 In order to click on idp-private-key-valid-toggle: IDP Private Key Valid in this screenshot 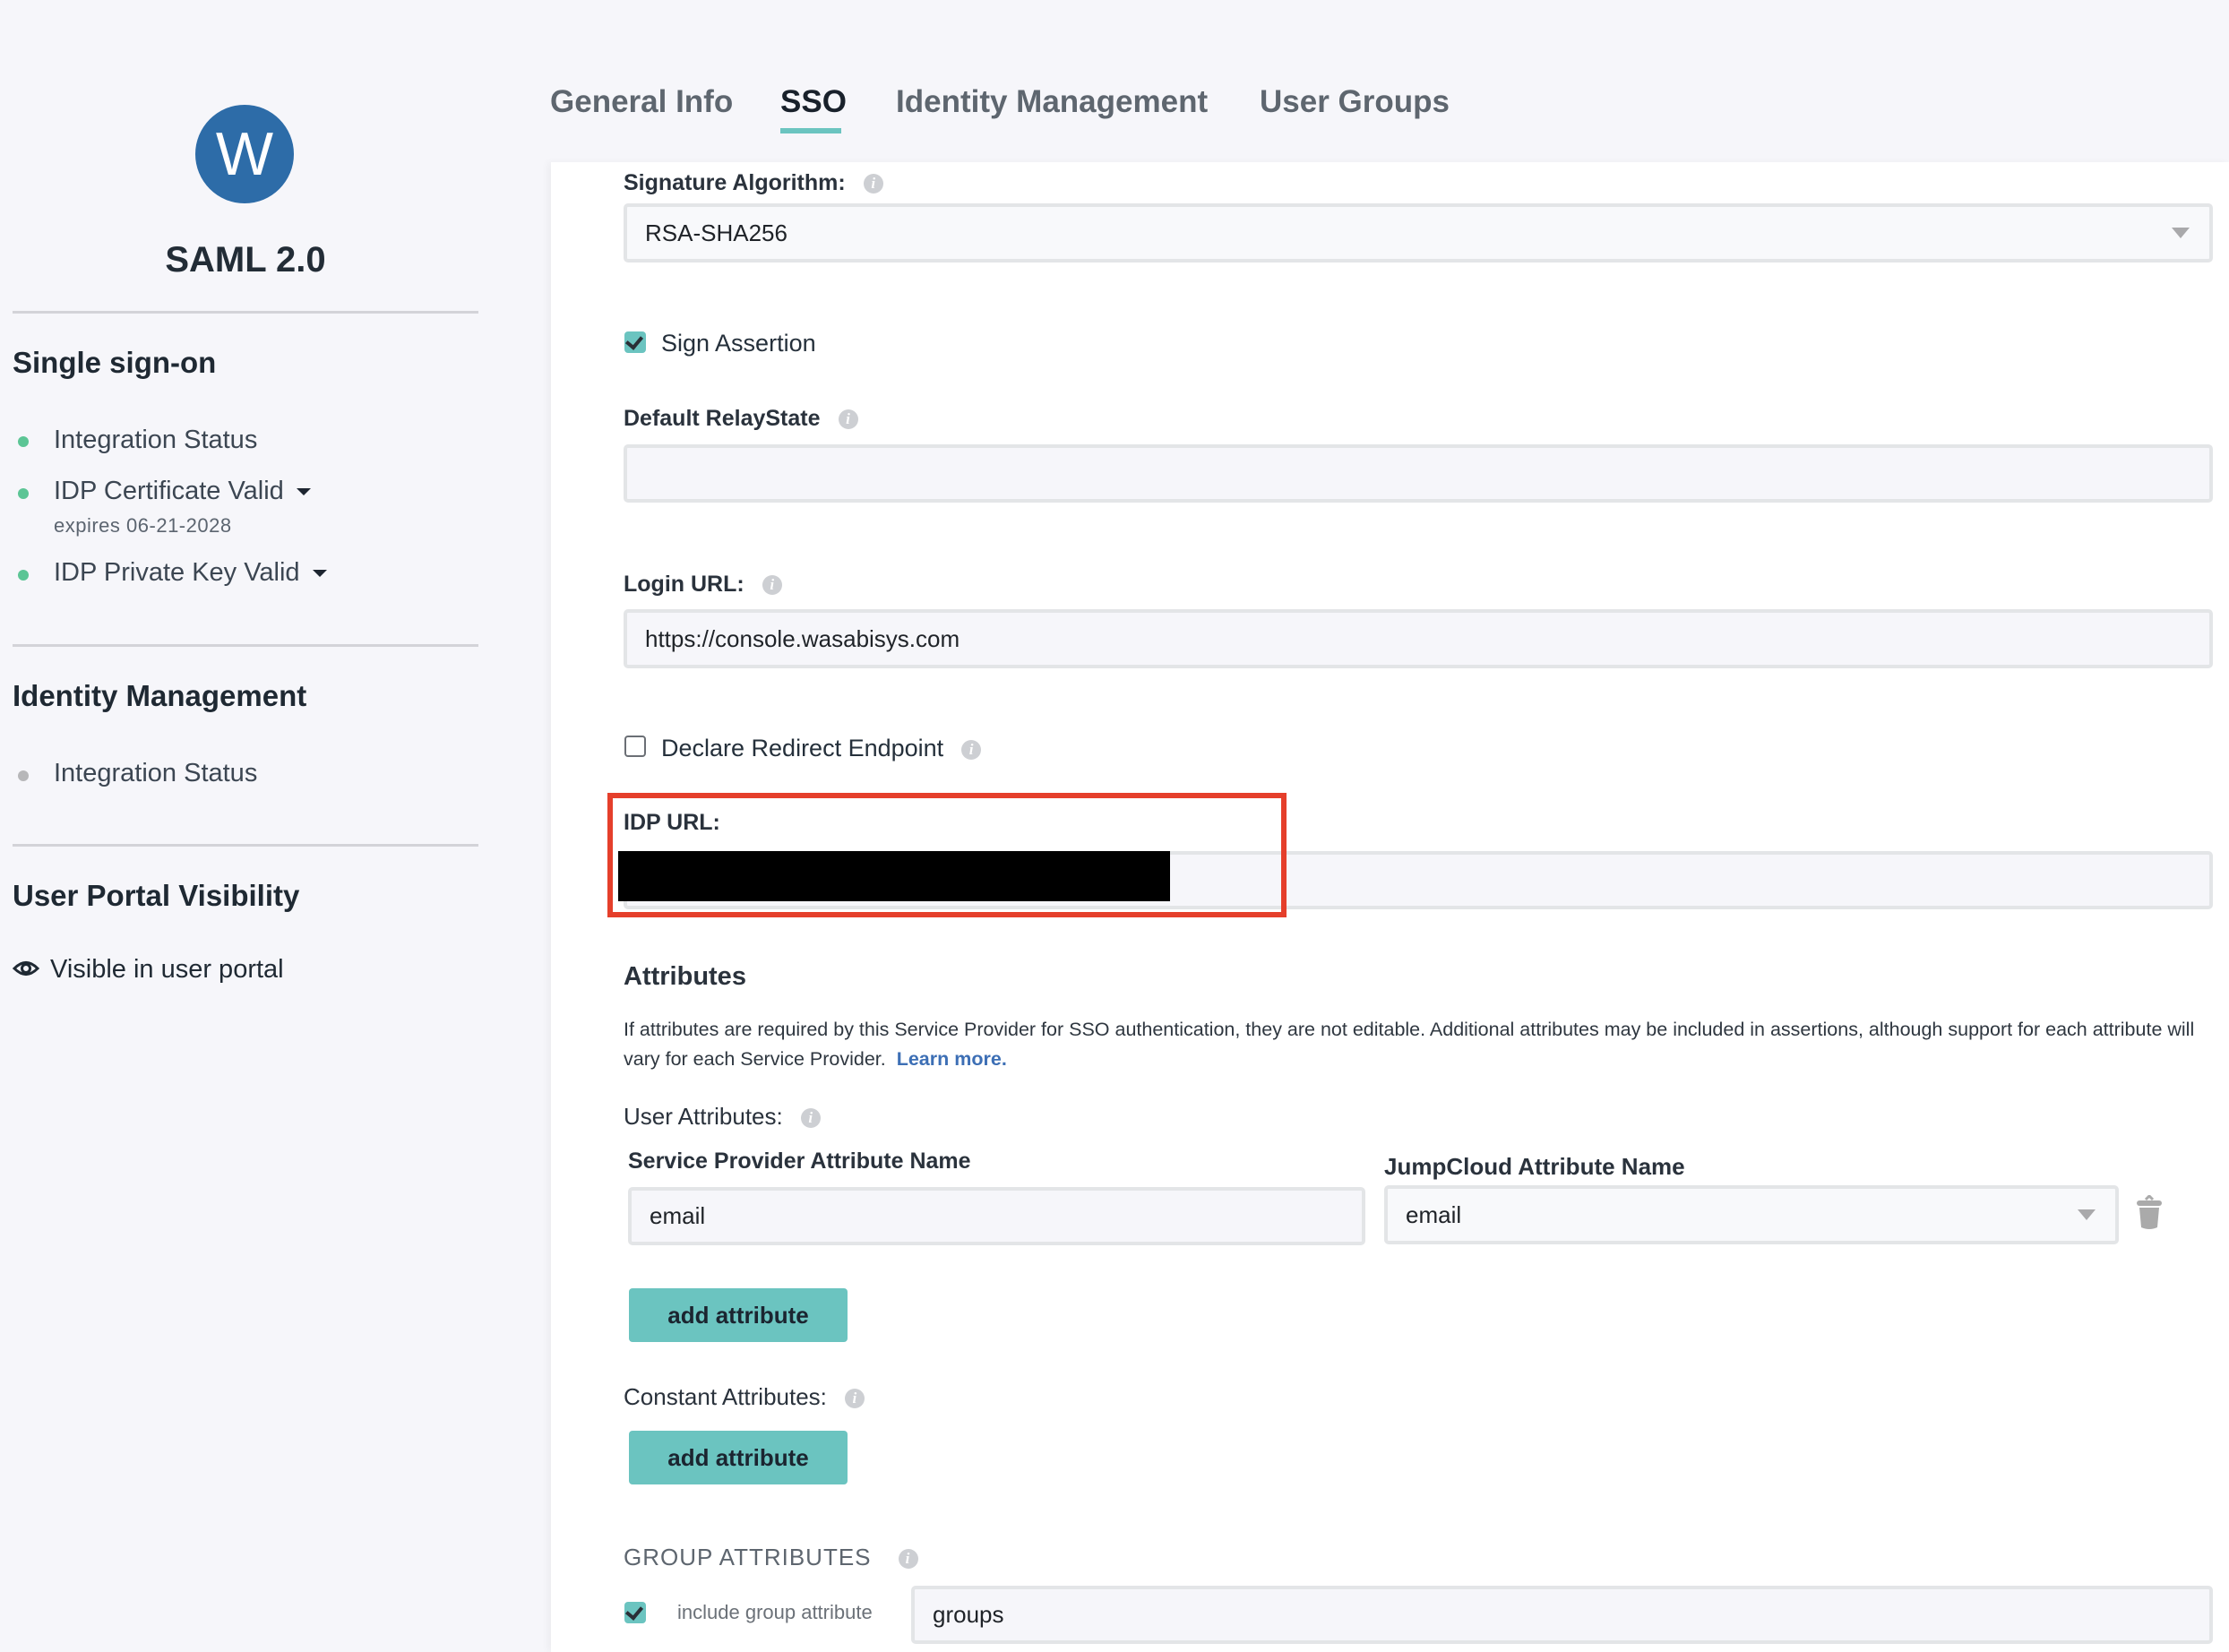, I will do `click(190, 573)`.